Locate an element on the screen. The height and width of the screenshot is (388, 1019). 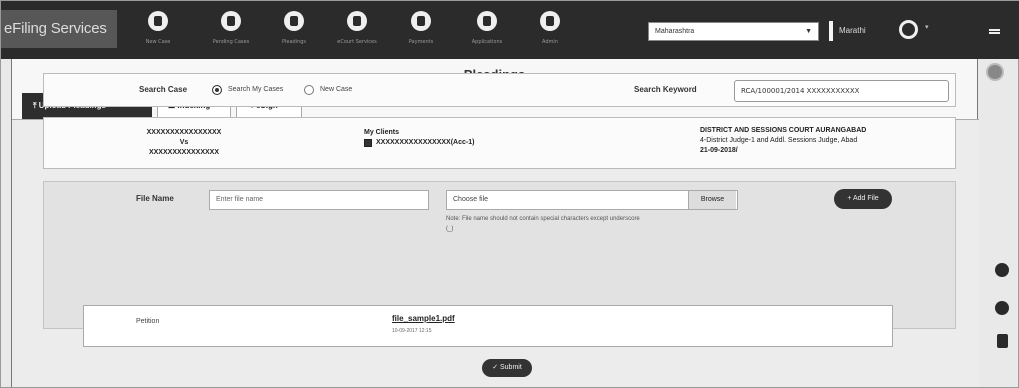
versus-text: Vs is located at coordinates (184, 142).